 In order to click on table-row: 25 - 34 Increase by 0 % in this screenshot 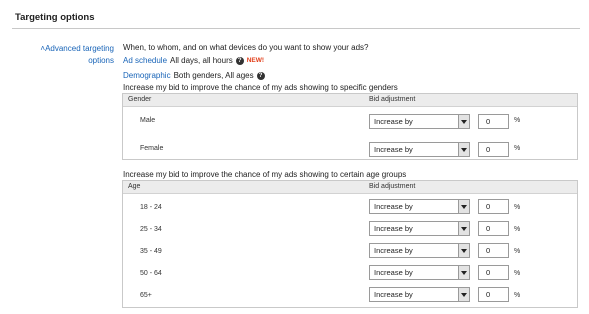, I will do `click(350, 227)`.